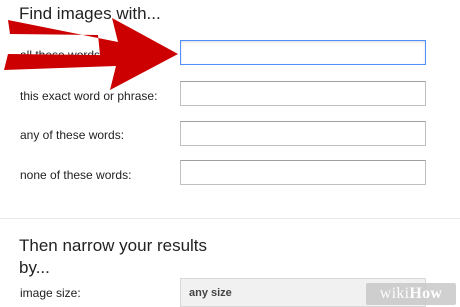 Image resolution: width=460 pixels, height=307 pixels. What do you see at coordinates (76, 175) in the screenshot?
I see `none-of-these-words-label: none of these words:` at bounding box center [76, 175].